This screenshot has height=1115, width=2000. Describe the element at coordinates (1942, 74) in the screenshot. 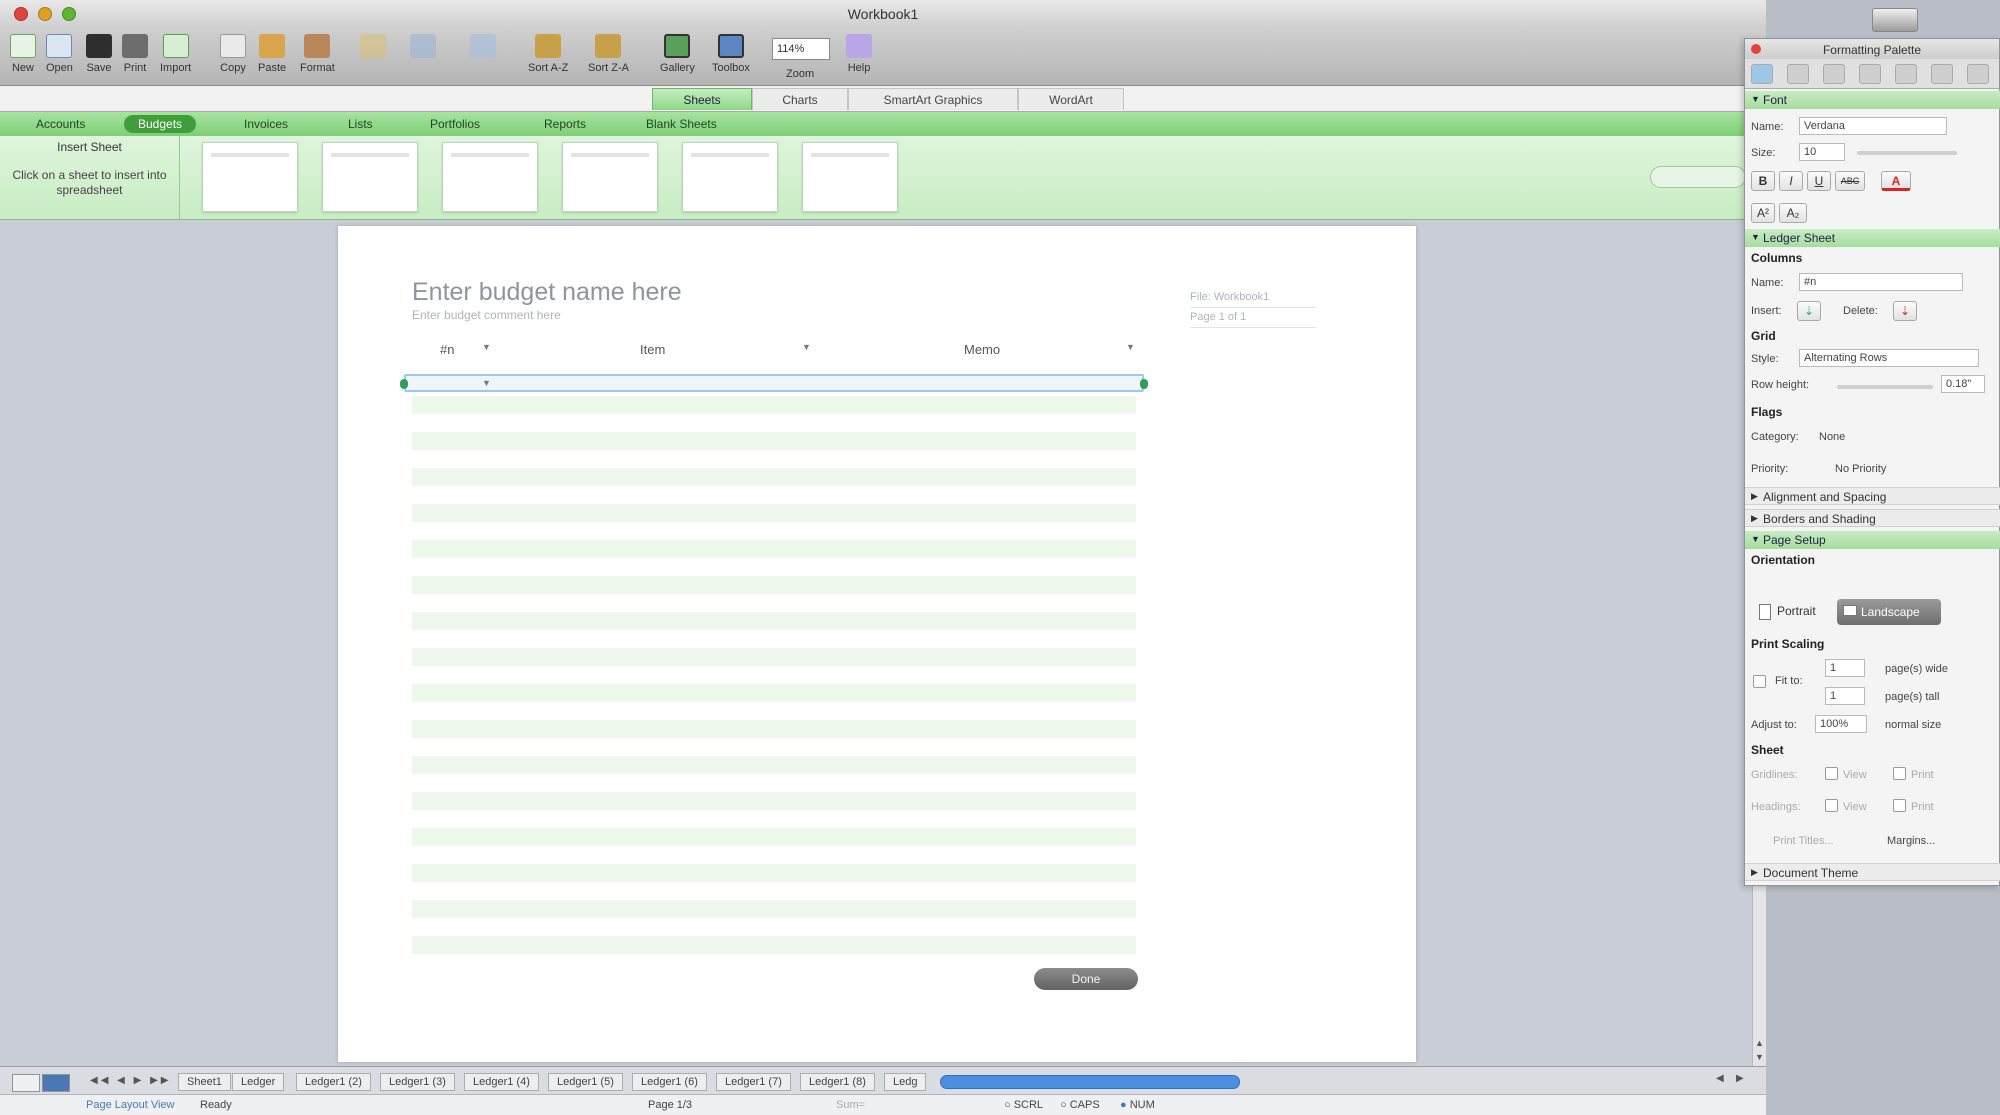

I see `compatibility-icon` at that location.